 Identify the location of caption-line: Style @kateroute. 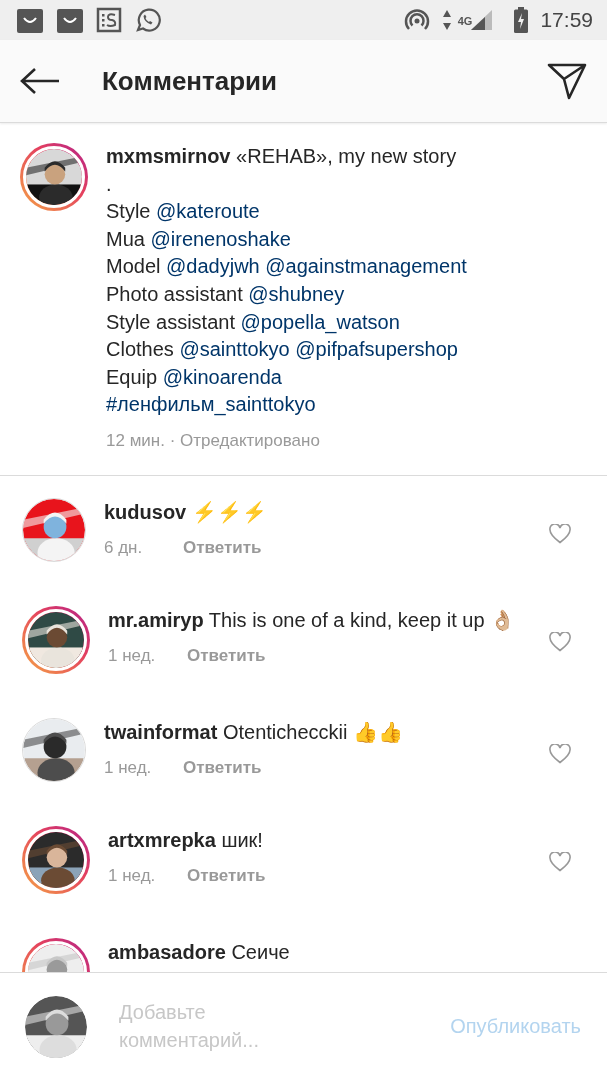
(183, 212).